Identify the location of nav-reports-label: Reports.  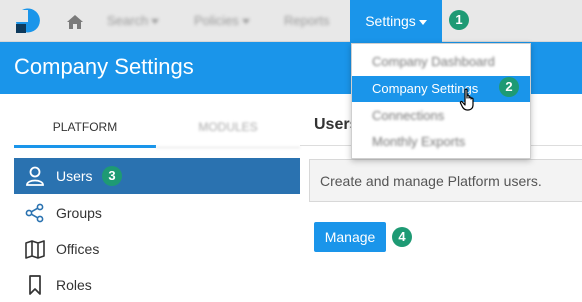
(307, 20).